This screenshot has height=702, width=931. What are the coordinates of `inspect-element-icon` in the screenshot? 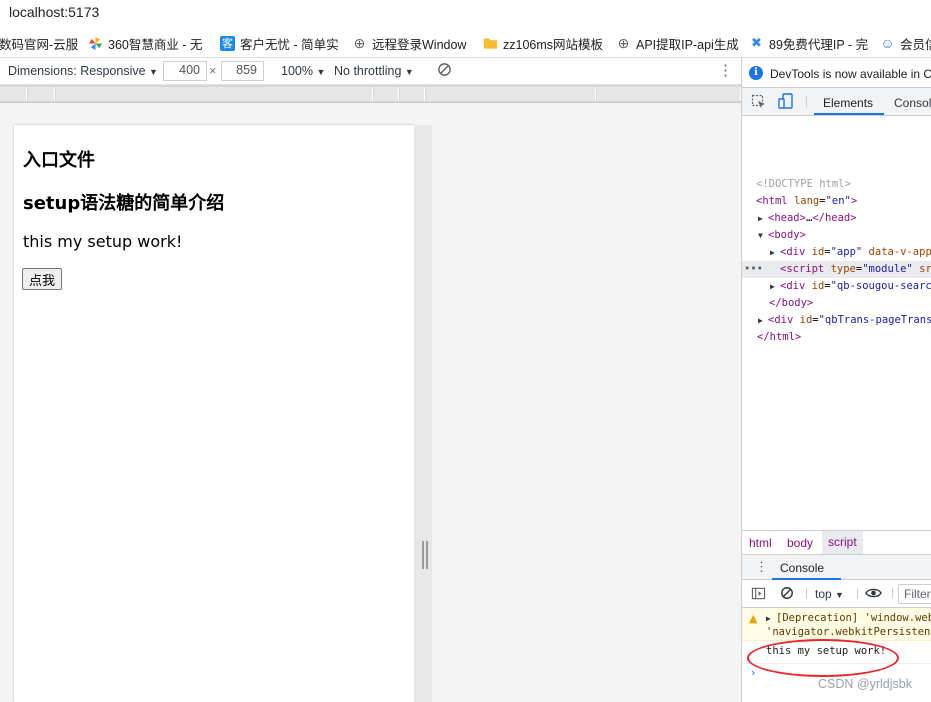 It's located at (759, 103).